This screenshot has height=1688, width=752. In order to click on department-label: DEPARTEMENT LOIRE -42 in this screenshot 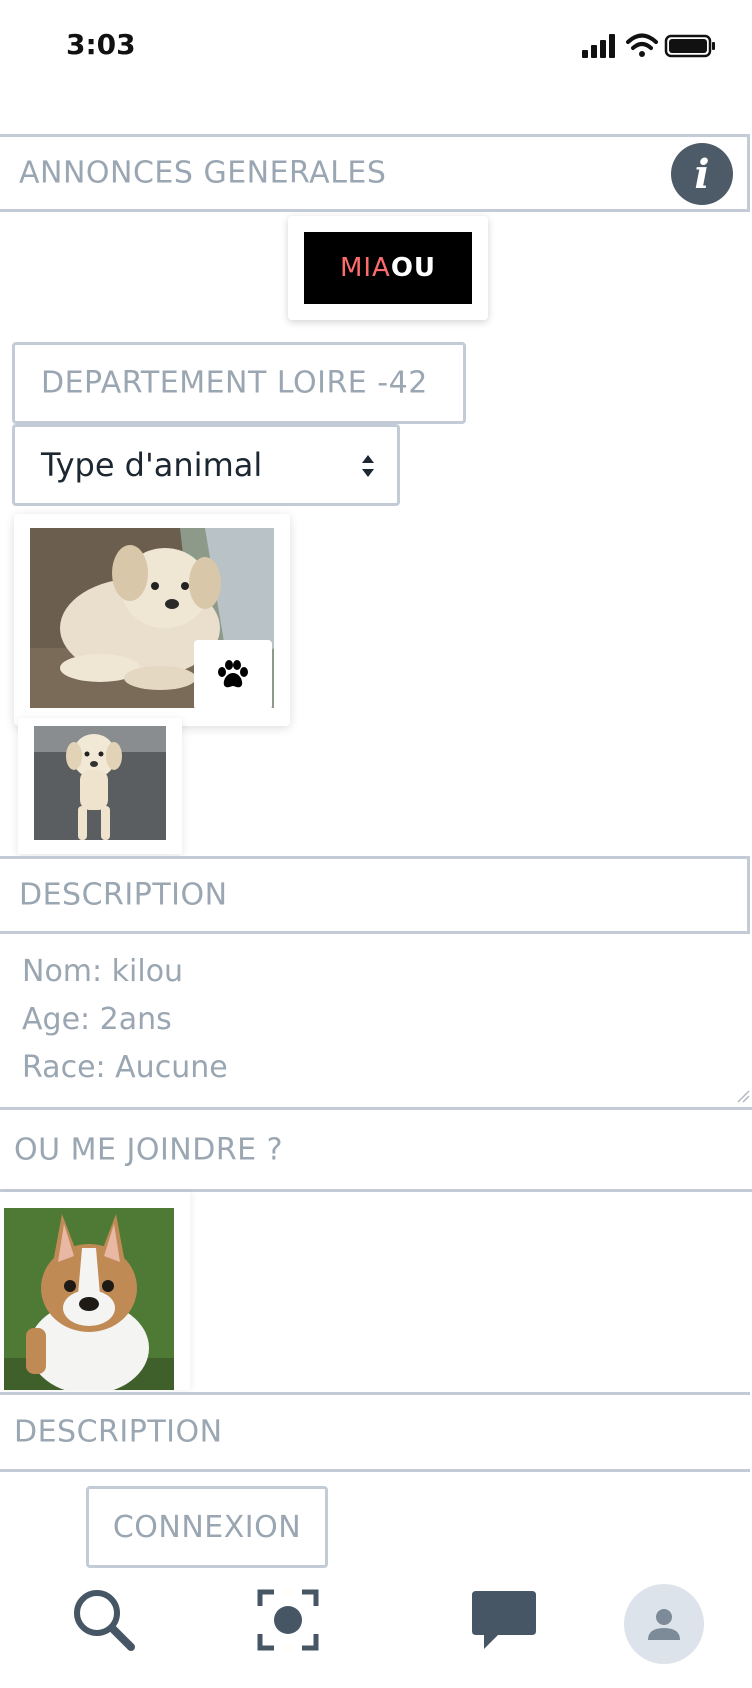, I will do `click(239, 383)`.